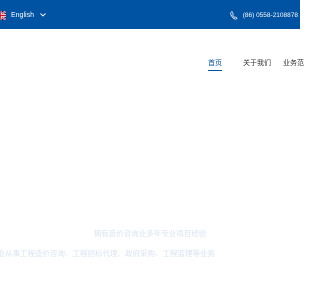  I want to click on language-selector: English, so click(23, 15).